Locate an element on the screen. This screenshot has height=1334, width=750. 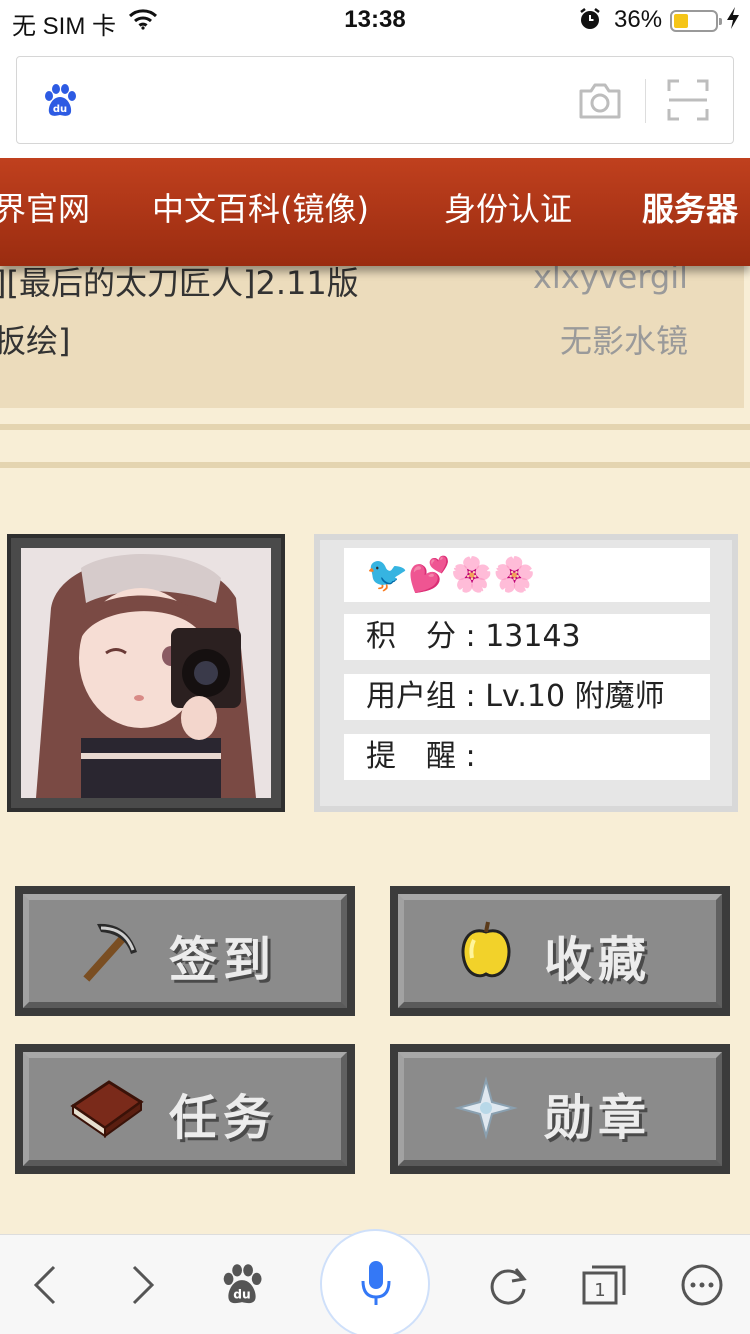
favorites-label: 收藏 is located at coordinates (598, 960).